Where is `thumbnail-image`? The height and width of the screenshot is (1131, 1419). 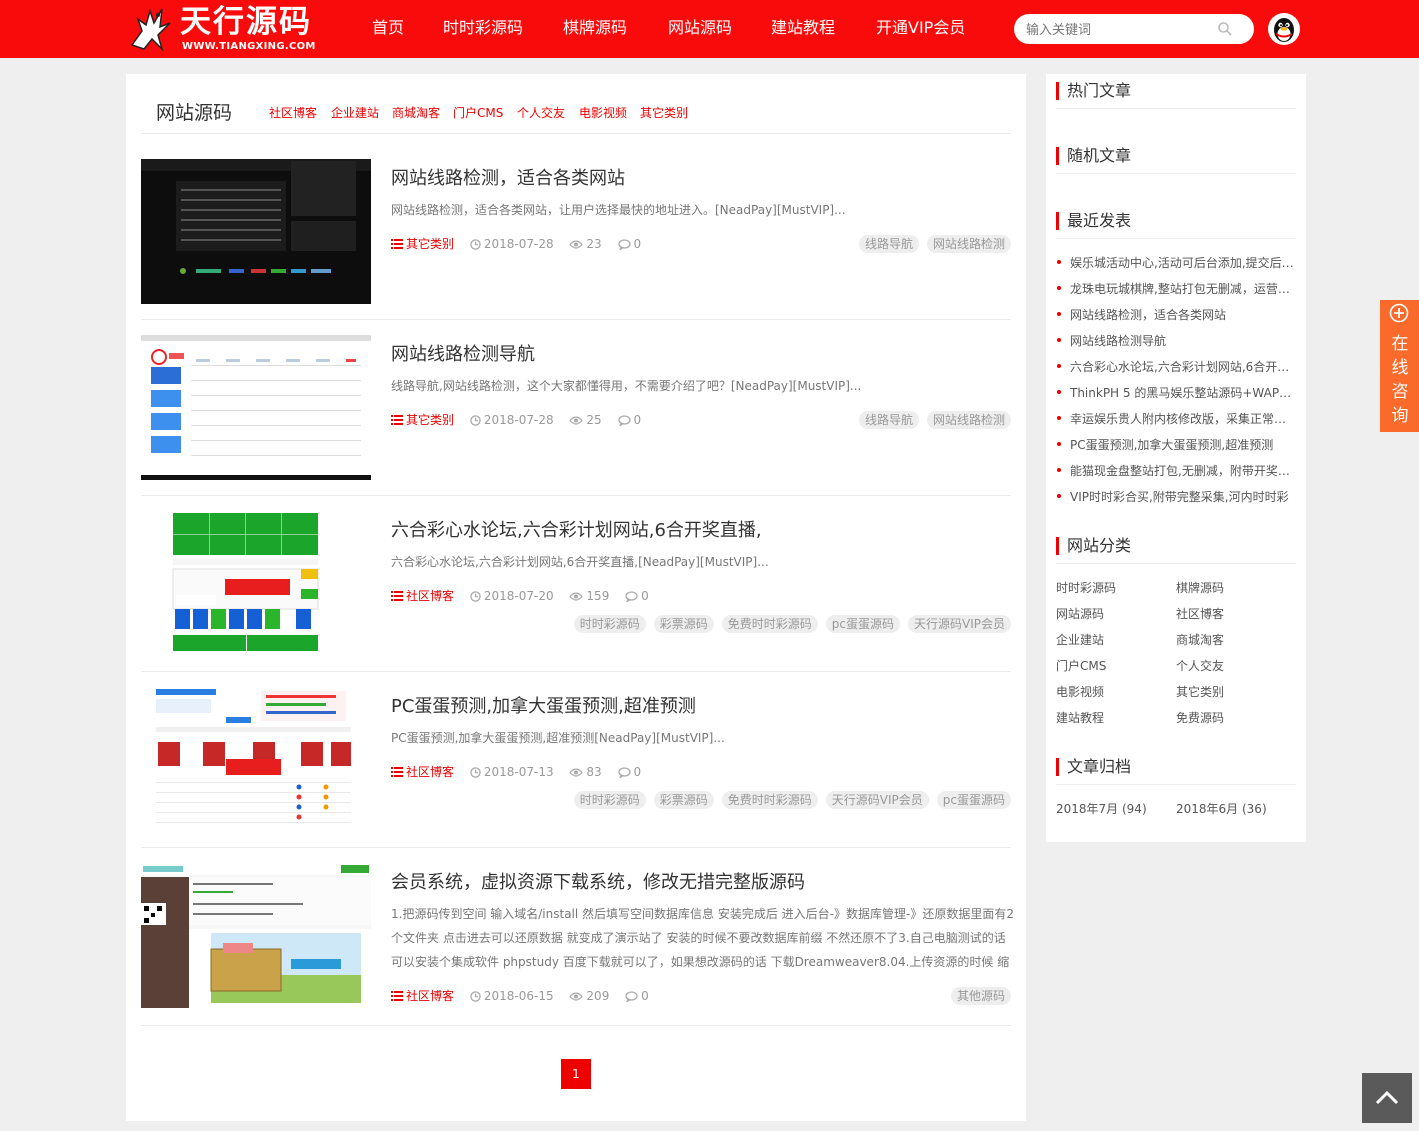 thumbnail-image is located at coordinates (256, 407).